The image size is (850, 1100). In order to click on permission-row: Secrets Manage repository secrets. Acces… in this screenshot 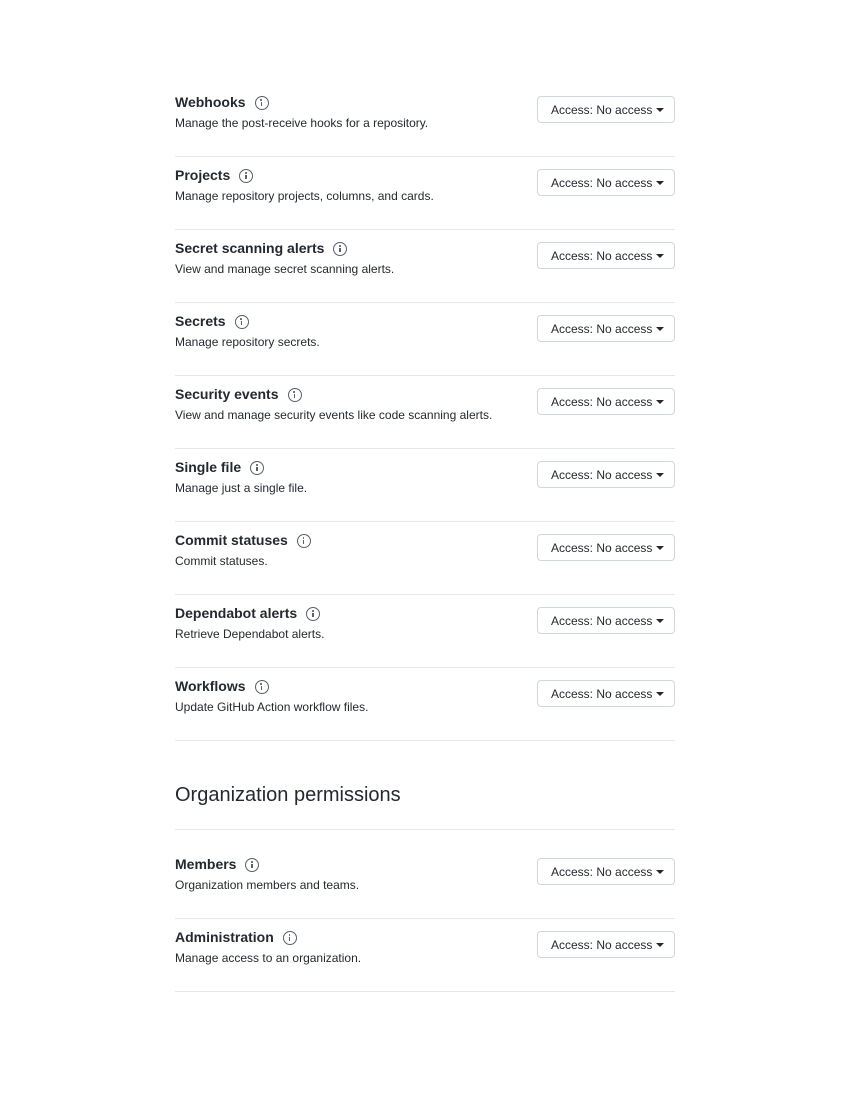, I will do `click(425, 339)`.